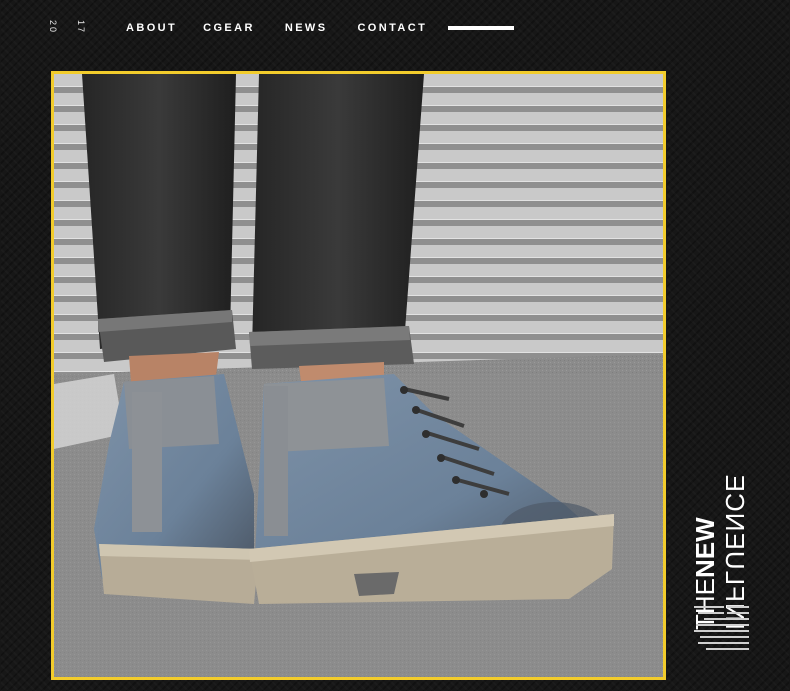 The image size is (790, 691). What do you see at coordinates (151, 28) in the screenshot?
I see `nav-about: ABOUT` at bounding box center [151, 28].